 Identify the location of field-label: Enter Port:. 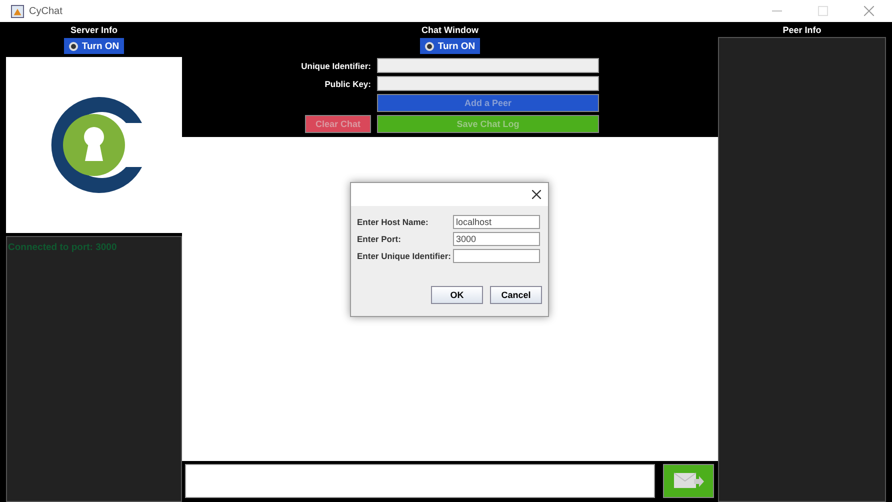
(379, 239).